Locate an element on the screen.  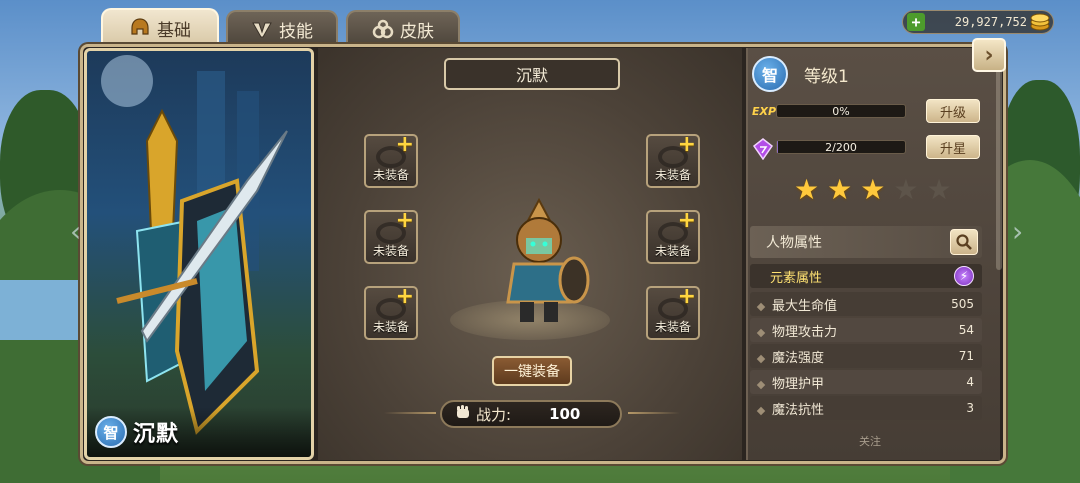
scrollbar is located at coordinates (999, 160).